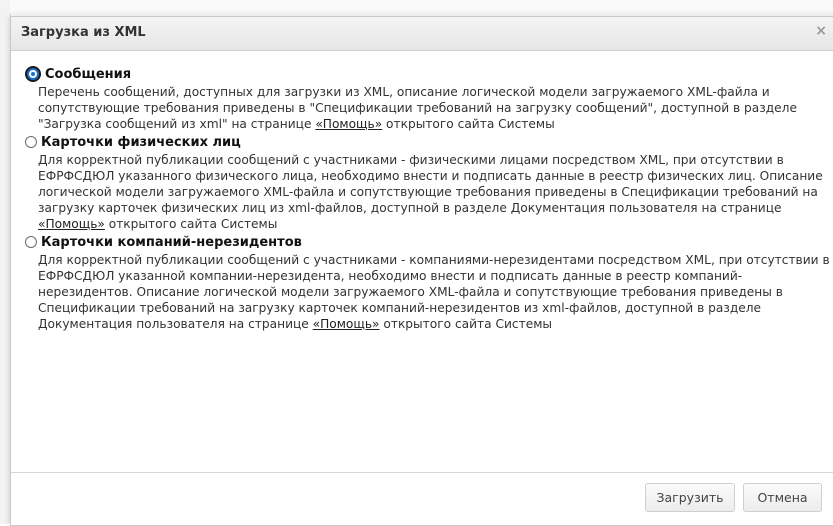 The image size is (833, 526). What do you see at coordinates (422, 472) in the screenshot?
I see `footer-divider` at bounding box center [422, 472].